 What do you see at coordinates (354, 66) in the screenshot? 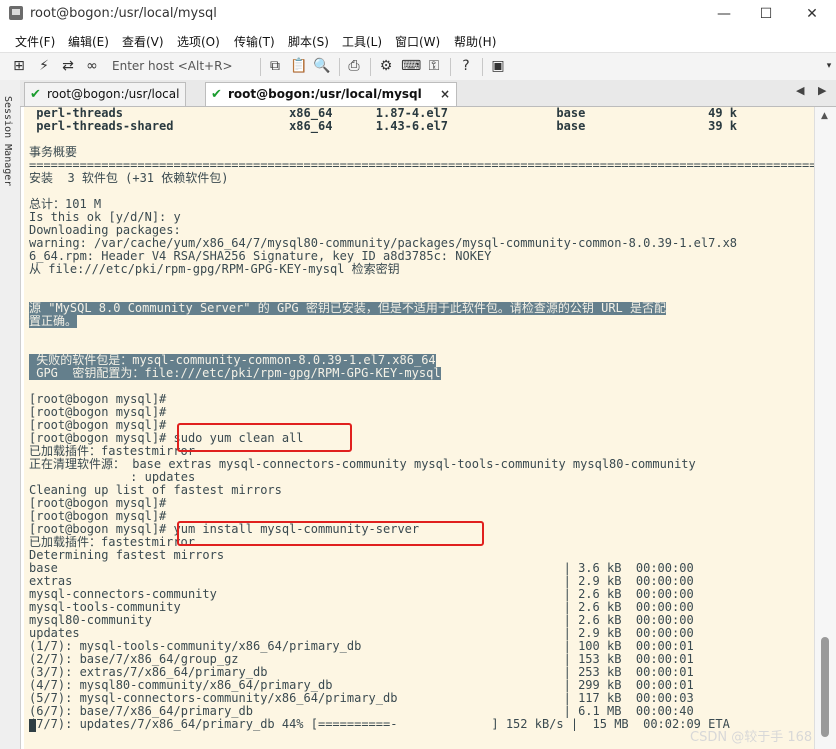
I see `print-icon: ⎙` at bounding box center [354, 66].